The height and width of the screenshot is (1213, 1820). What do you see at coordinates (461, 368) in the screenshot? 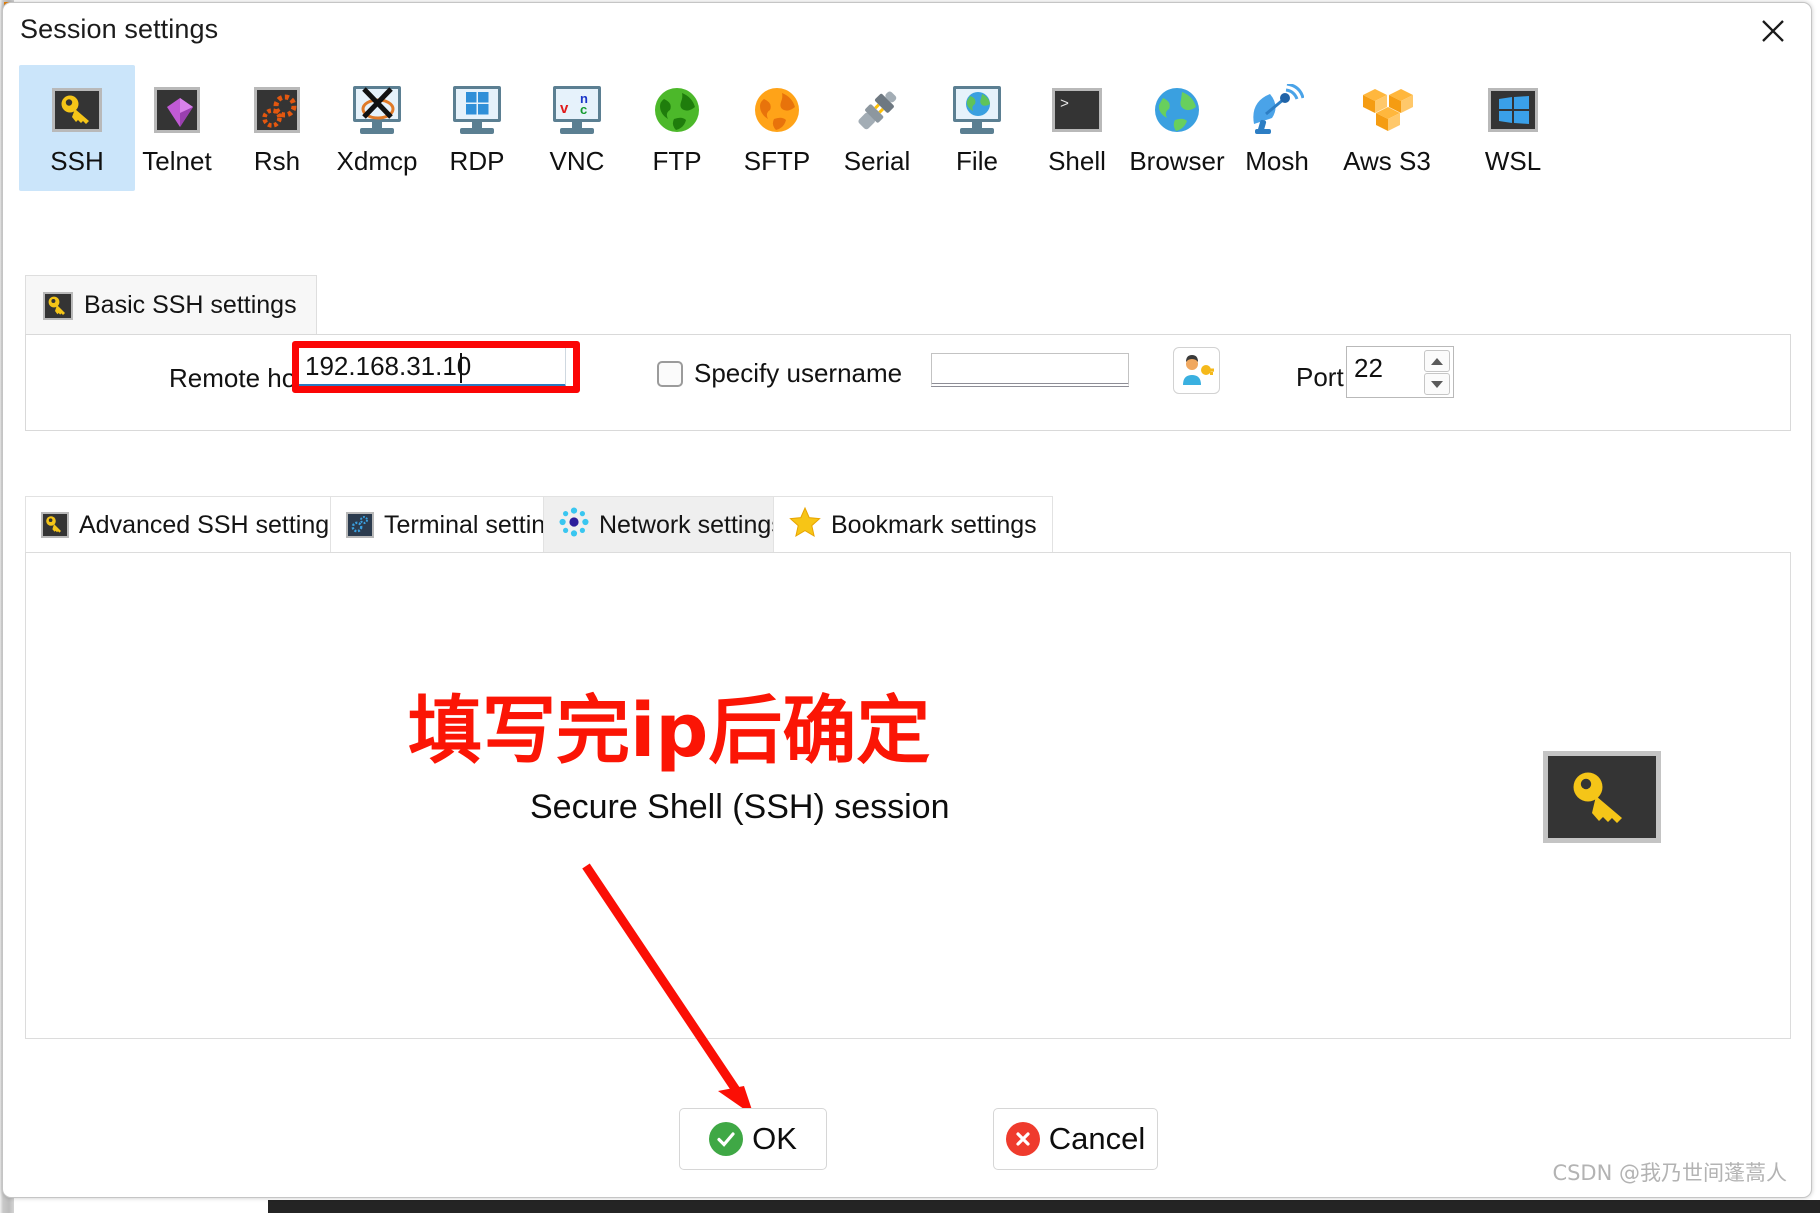
I see `text-caret` at bounding box center [461, 368].